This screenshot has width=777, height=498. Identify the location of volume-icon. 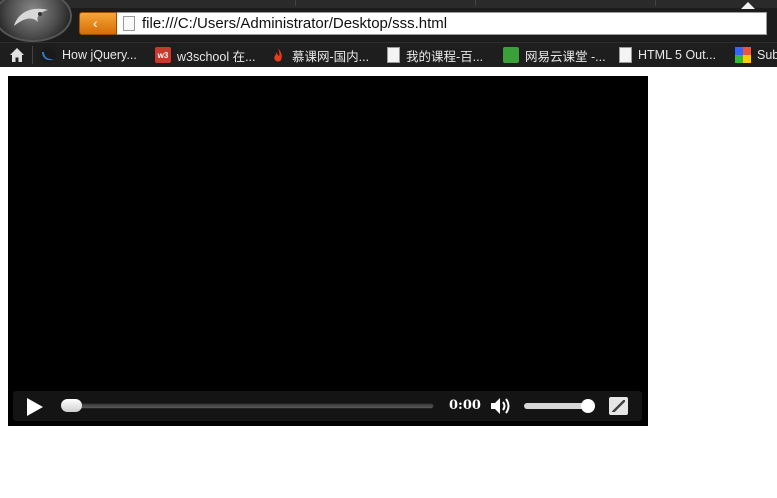
(501, 406).